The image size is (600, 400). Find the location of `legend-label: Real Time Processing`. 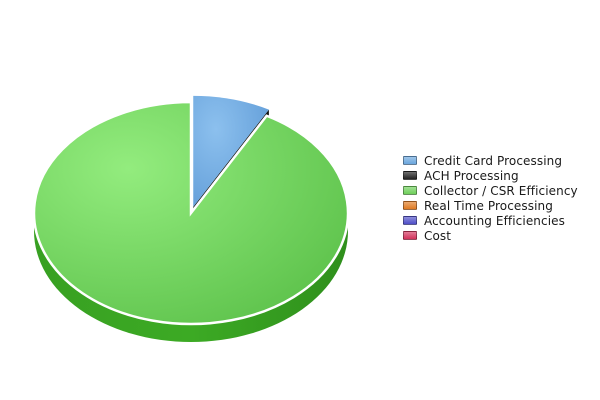

legend-label: Real Time Processing is located at coordinates (488, 205).